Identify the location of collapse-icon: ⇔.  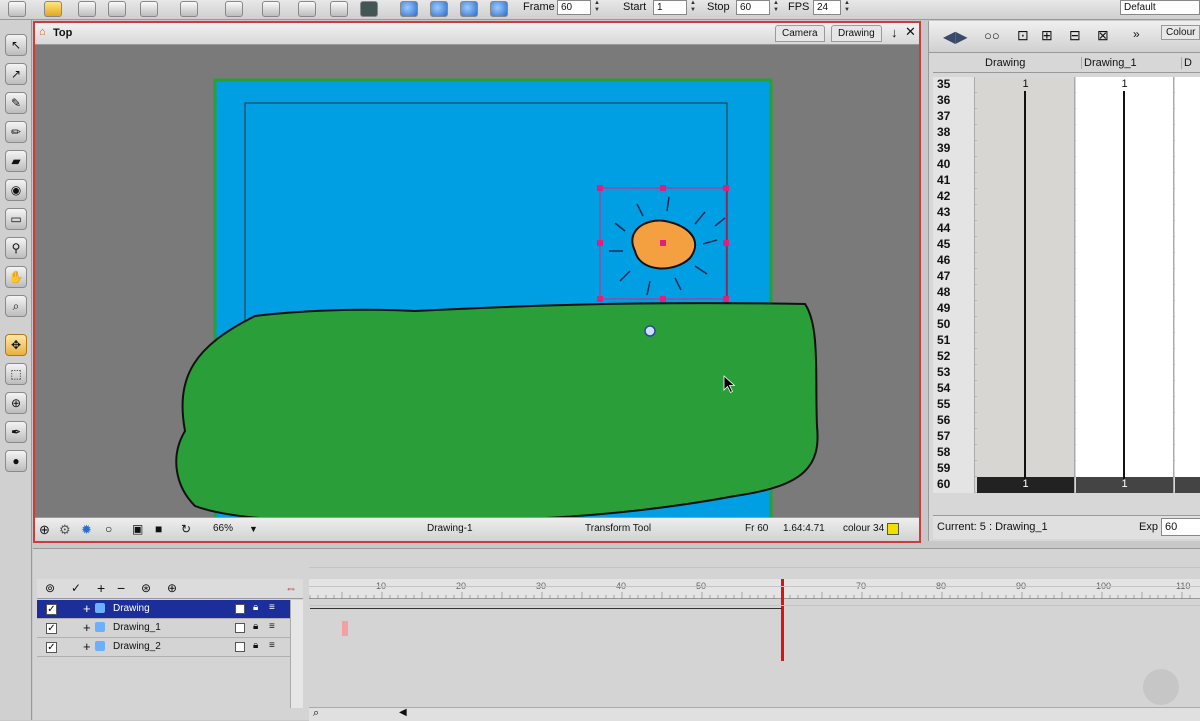
(291, 588).